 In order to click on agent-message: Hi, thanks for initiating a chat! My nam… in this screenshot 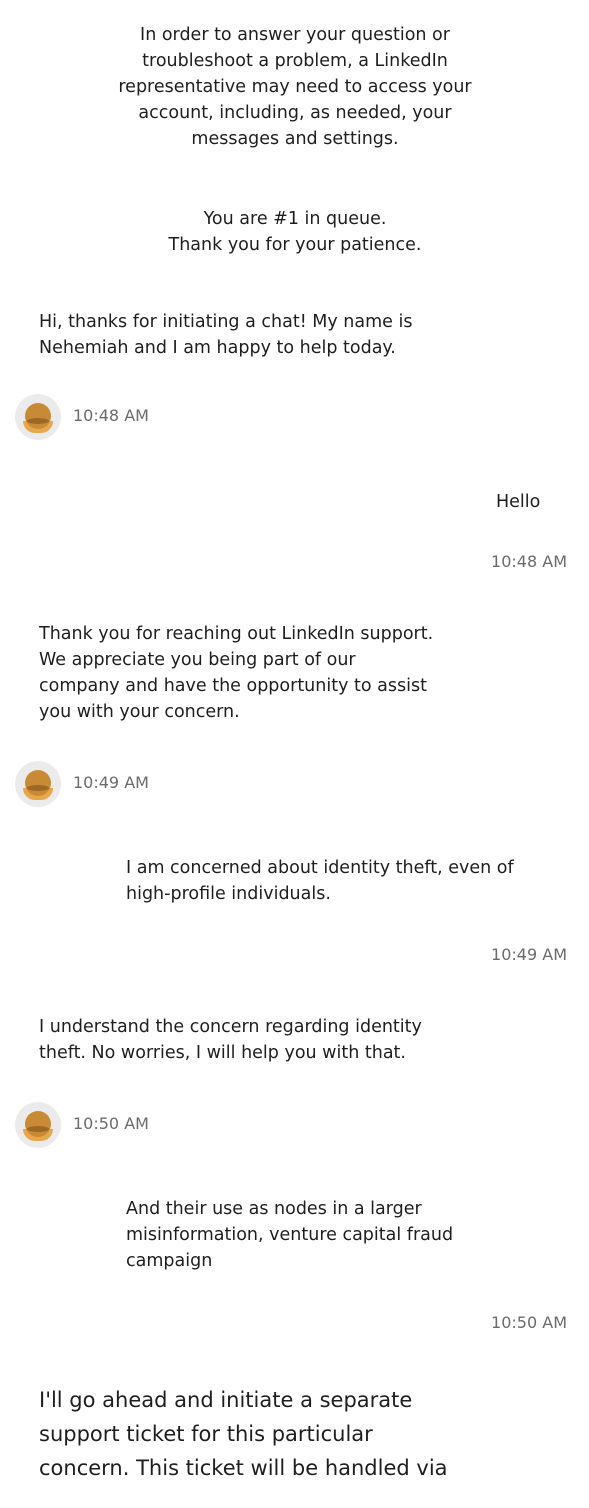, I will do `click(226, 335)`.